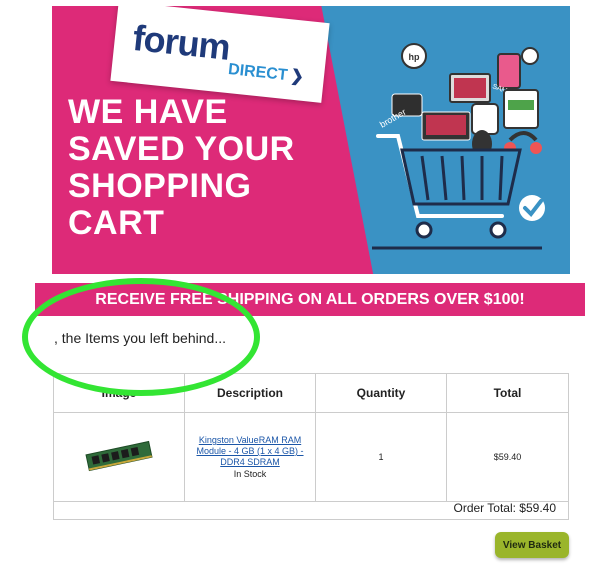  I want to click on header-description: Description, so click(250, 393).